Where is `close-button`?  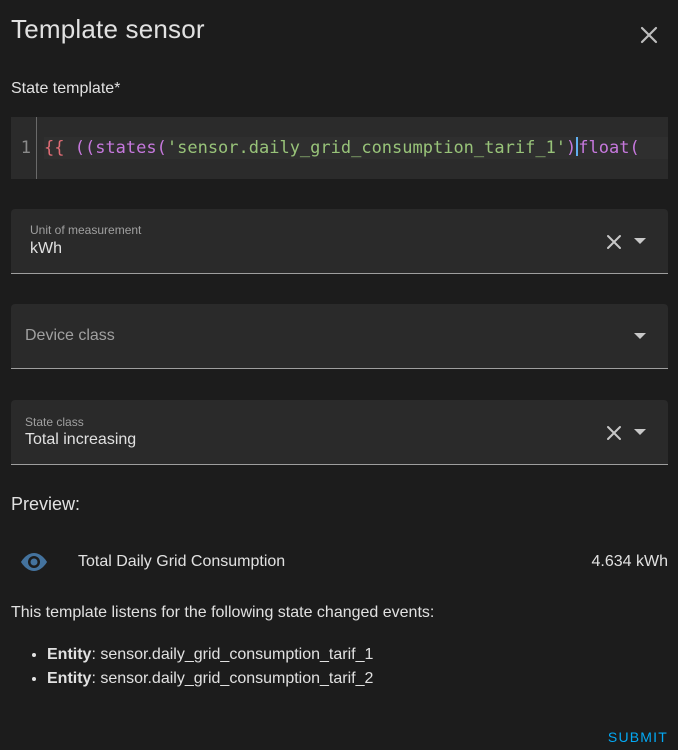
close-button is located at coordinates (649, 35).